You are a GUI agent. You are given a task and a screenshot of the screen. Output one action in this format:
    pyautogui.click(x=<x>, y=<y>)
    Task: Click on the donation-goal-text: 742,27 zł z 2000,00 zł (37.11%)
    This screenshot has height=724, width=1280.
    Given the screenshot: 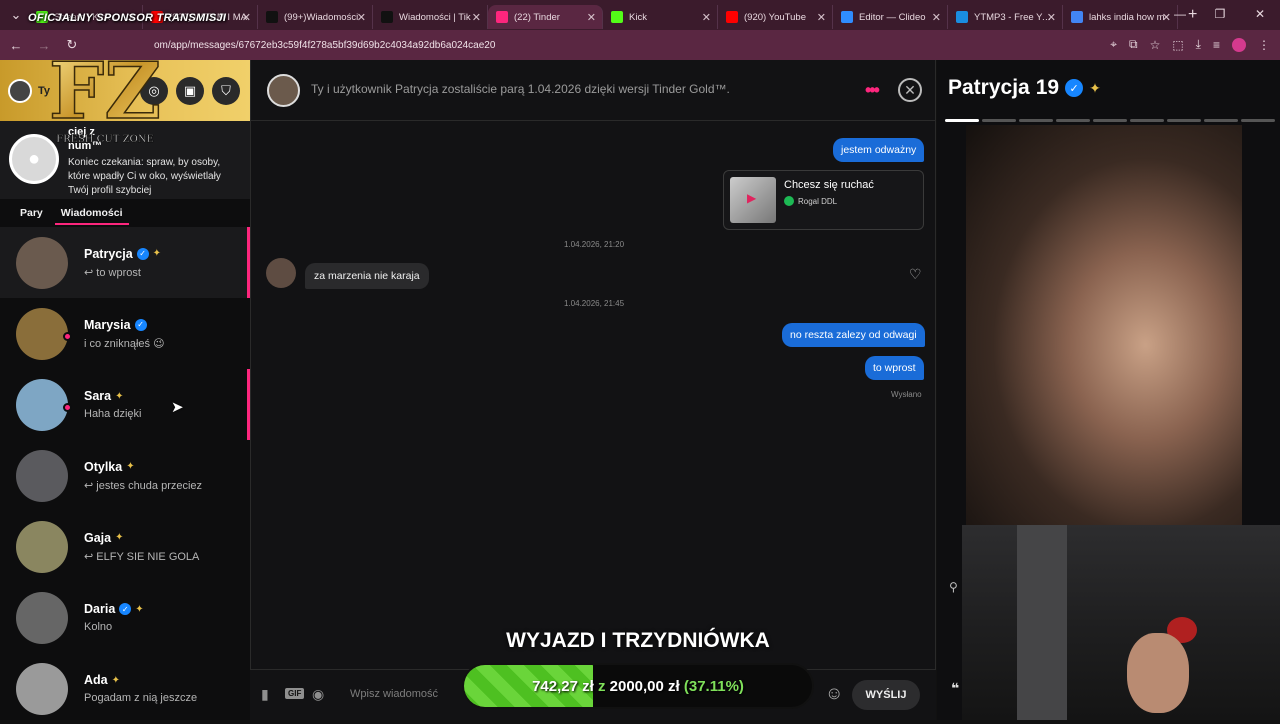 What is the action you would take?
    pyautogui.click(x=638, y=686)
    